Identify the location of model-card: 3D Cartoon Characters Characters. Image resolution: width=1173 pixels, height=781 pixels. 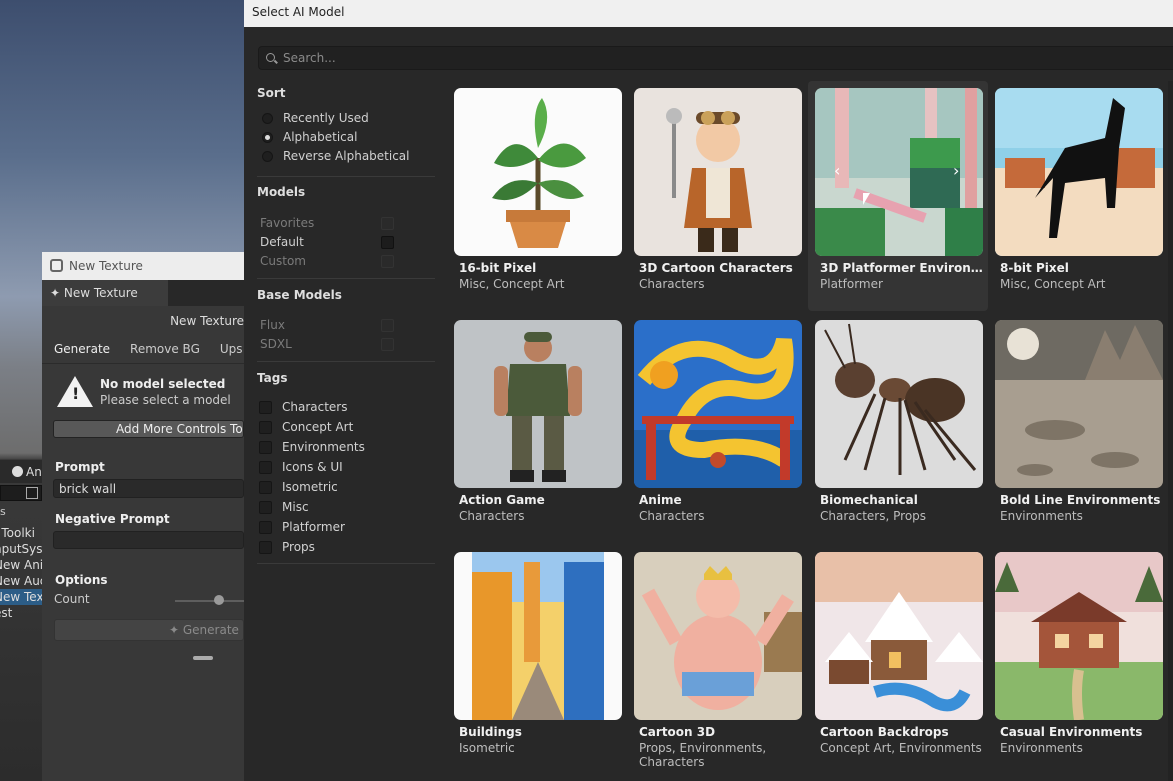
(717, 196).